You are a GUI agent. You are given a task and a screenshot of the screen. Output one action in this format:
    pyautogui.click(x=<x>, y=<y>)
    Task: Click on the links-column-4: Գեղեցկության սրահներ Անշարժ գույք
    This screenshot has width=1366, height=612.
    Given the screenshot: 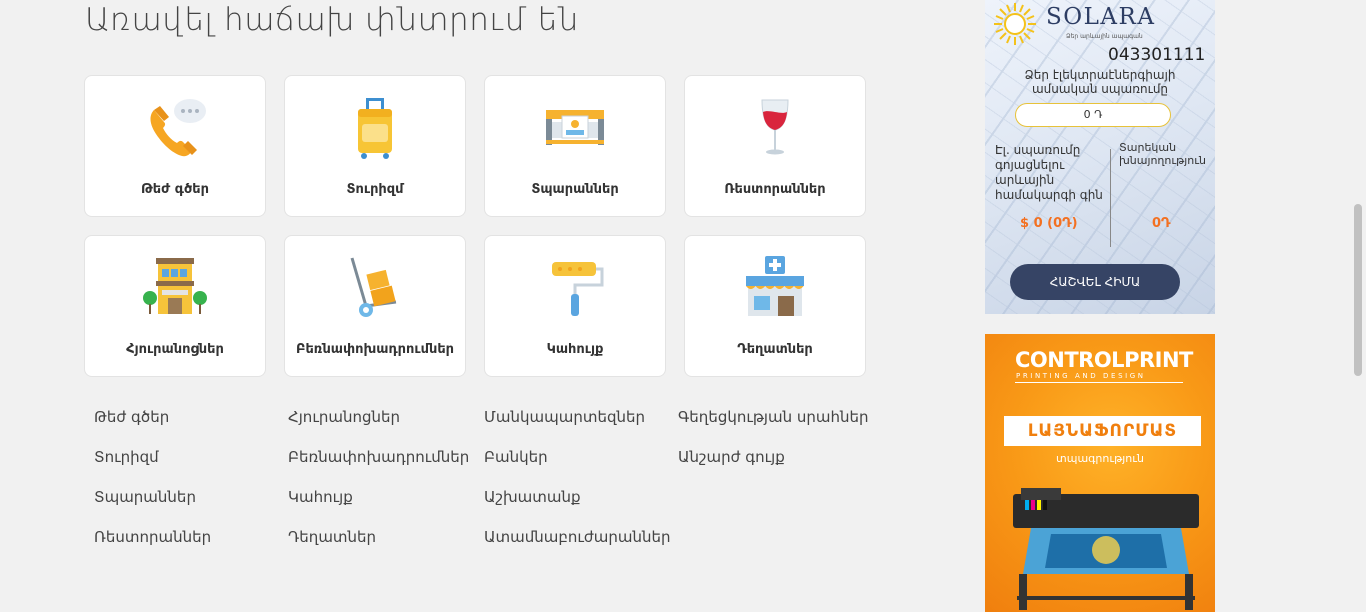 What is the action you would take?
    pyautogui.click(x=773, y=487)
    